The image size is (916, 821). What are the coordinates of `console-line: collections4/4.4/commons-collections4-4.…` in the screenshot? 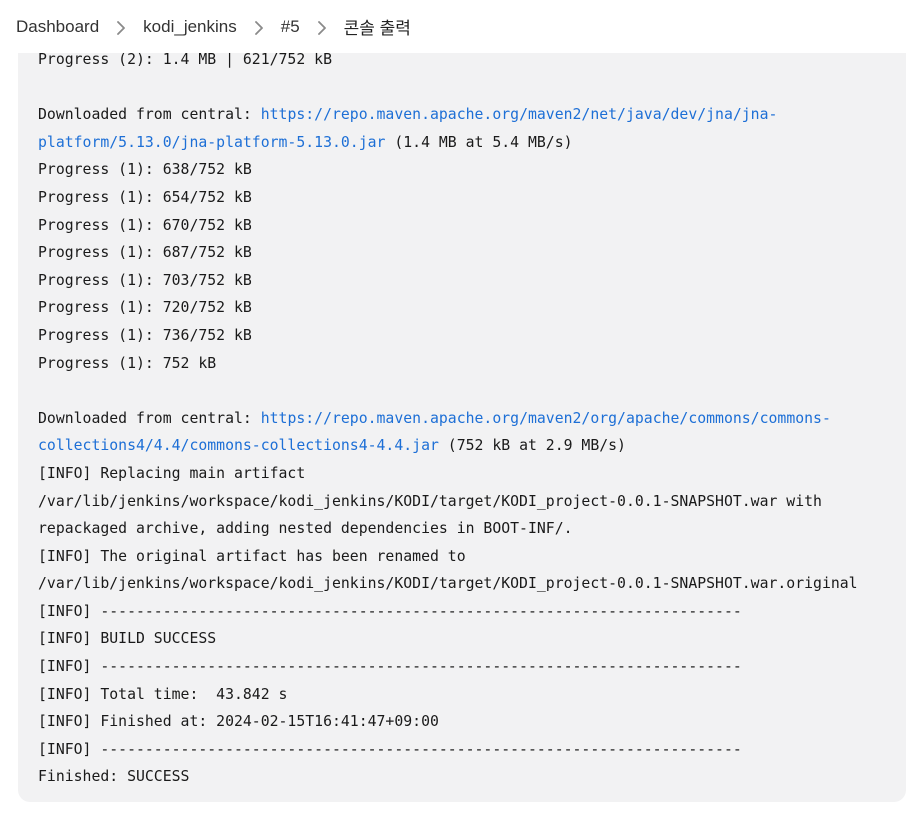 It's located at (468, 446).